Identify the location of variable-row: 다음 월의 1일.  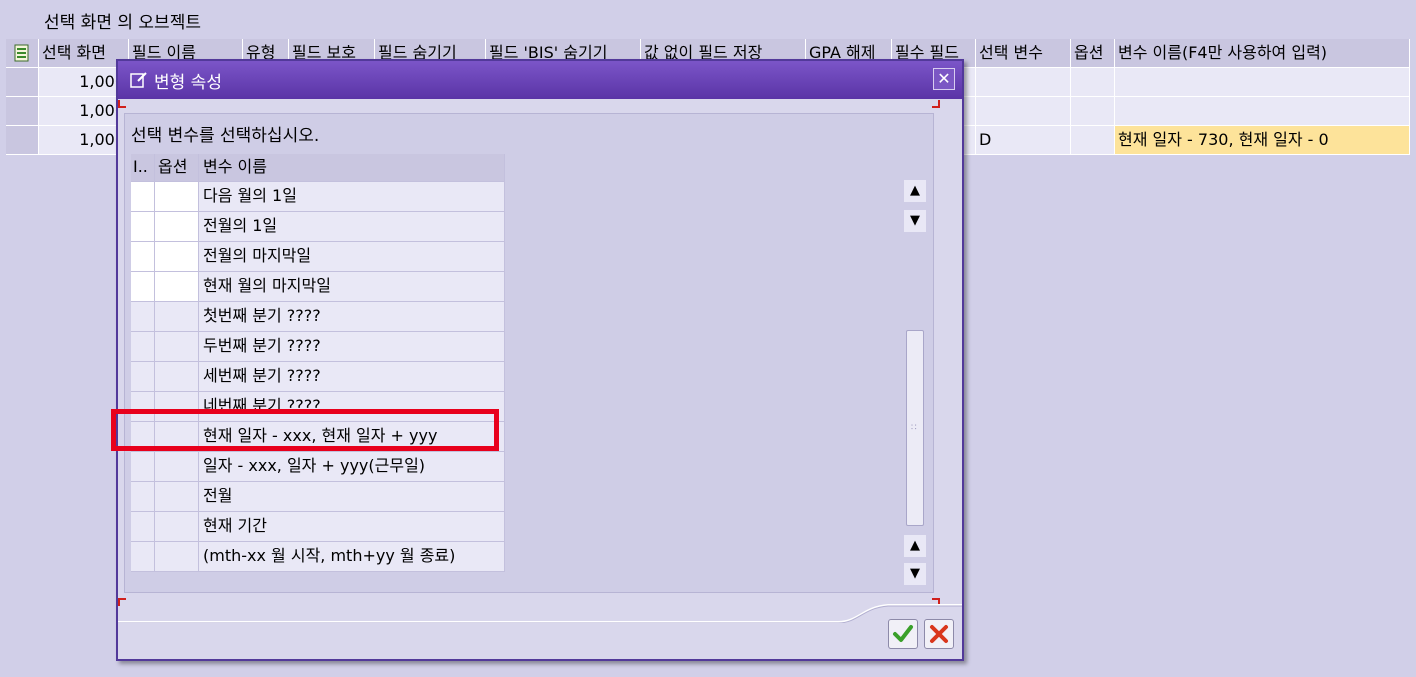
(318, 197).